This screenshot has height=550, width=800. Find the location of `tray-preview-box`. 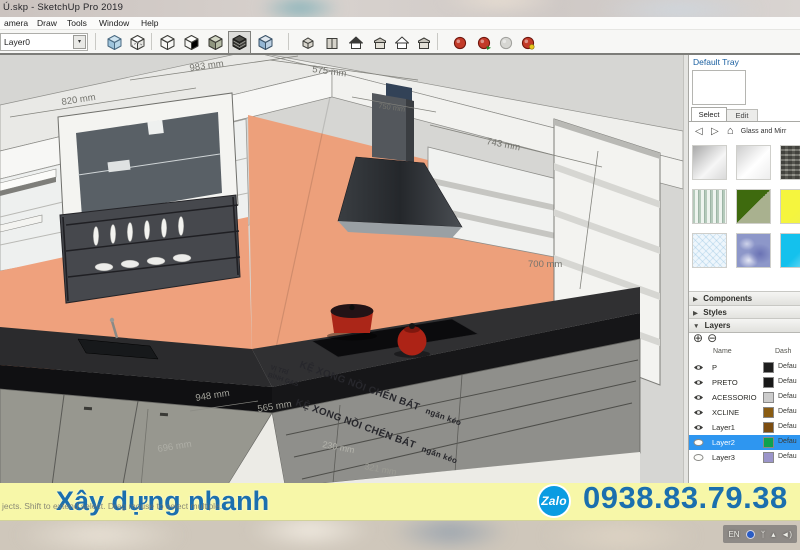

tray-preview-box is located at coordinates (719, 87).